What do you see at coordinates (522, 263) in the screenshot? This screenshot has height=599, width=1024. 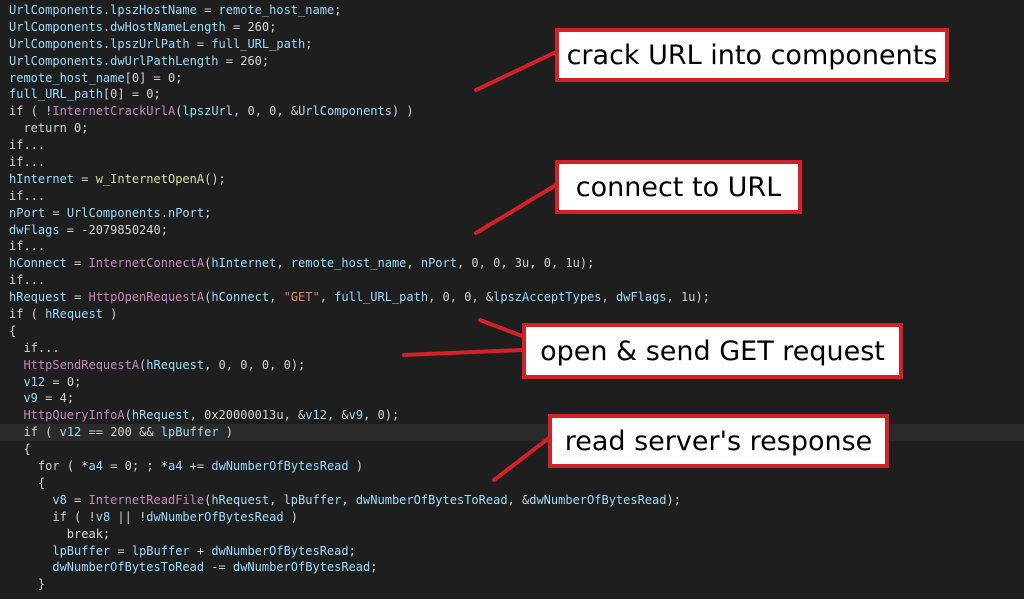 I see `code-token: 3u` at bounding box center [522, 263].